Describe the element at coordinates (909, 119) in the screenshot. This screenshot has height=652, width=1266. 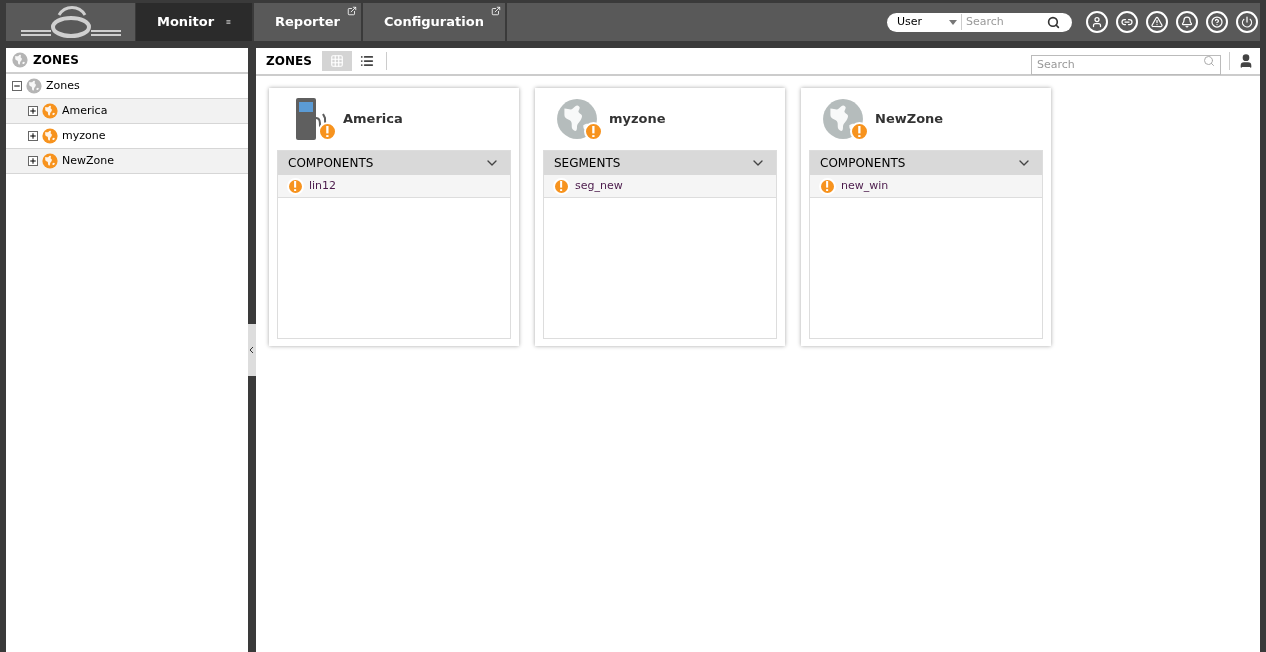
I see `card-title: NewZone` at that location.